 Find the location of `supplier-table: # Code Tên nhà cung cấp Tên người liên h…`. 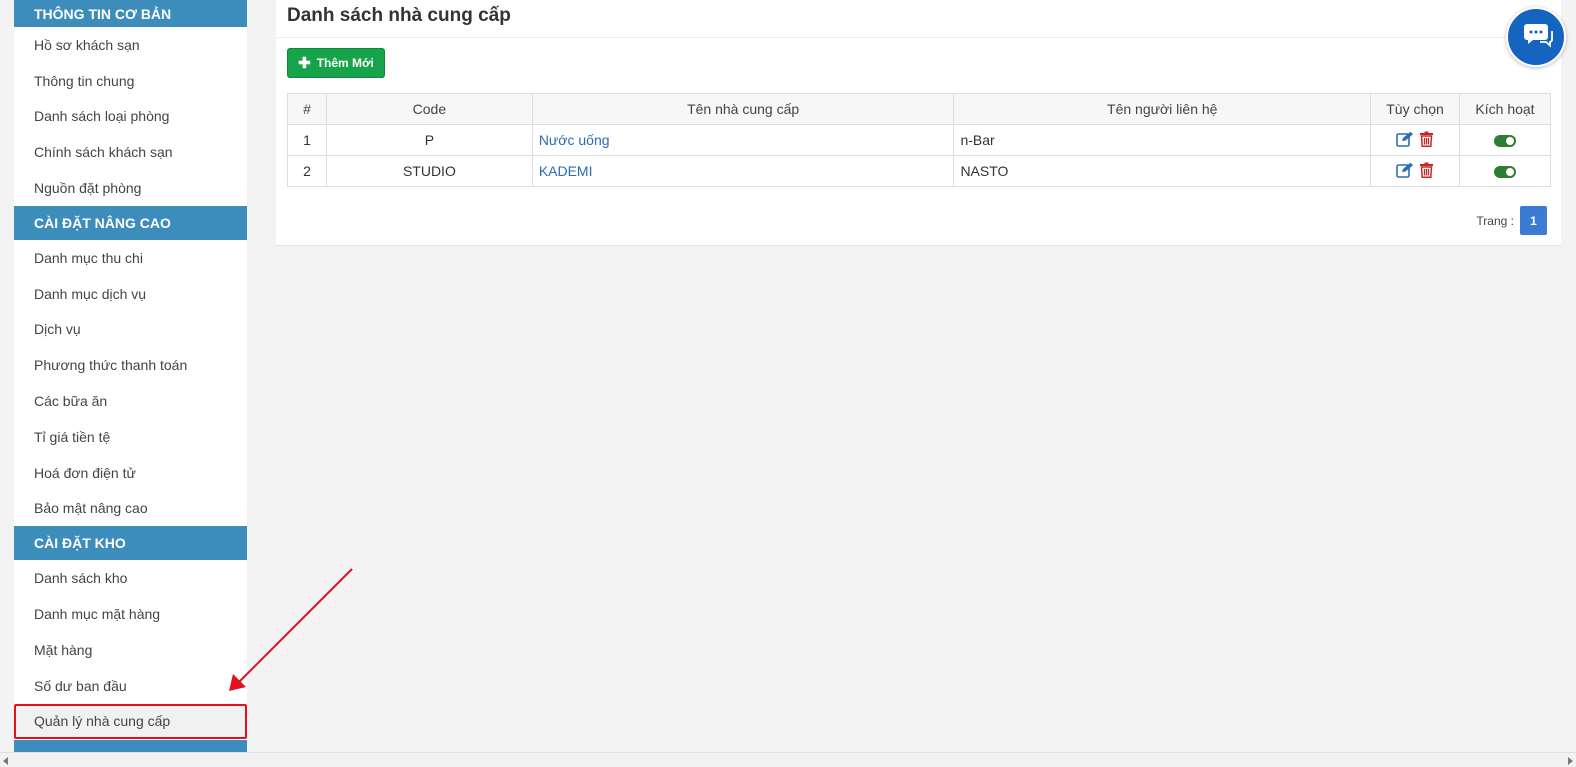

supplier-table: # Code Tên nhà cung cấp Tên người liên h… is located at coordinates (919, 140).